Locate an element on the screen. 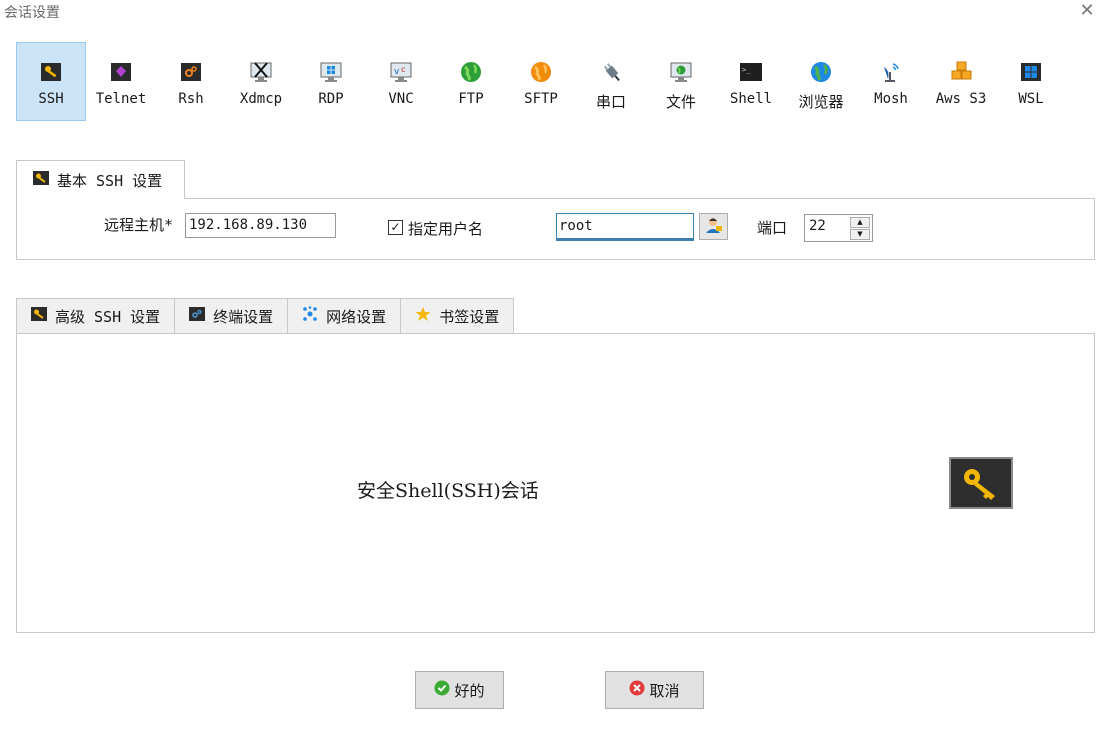 This screenshot has height=739, width=1108. close-icon: ✕ is located at coordinates (1087, 11).